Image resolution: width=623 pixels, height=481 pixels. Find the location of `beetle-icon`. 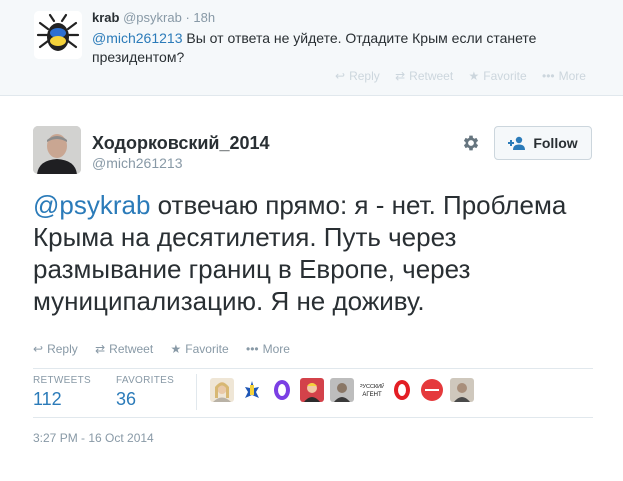

beetle-icon is located at coordinates (58, 35).